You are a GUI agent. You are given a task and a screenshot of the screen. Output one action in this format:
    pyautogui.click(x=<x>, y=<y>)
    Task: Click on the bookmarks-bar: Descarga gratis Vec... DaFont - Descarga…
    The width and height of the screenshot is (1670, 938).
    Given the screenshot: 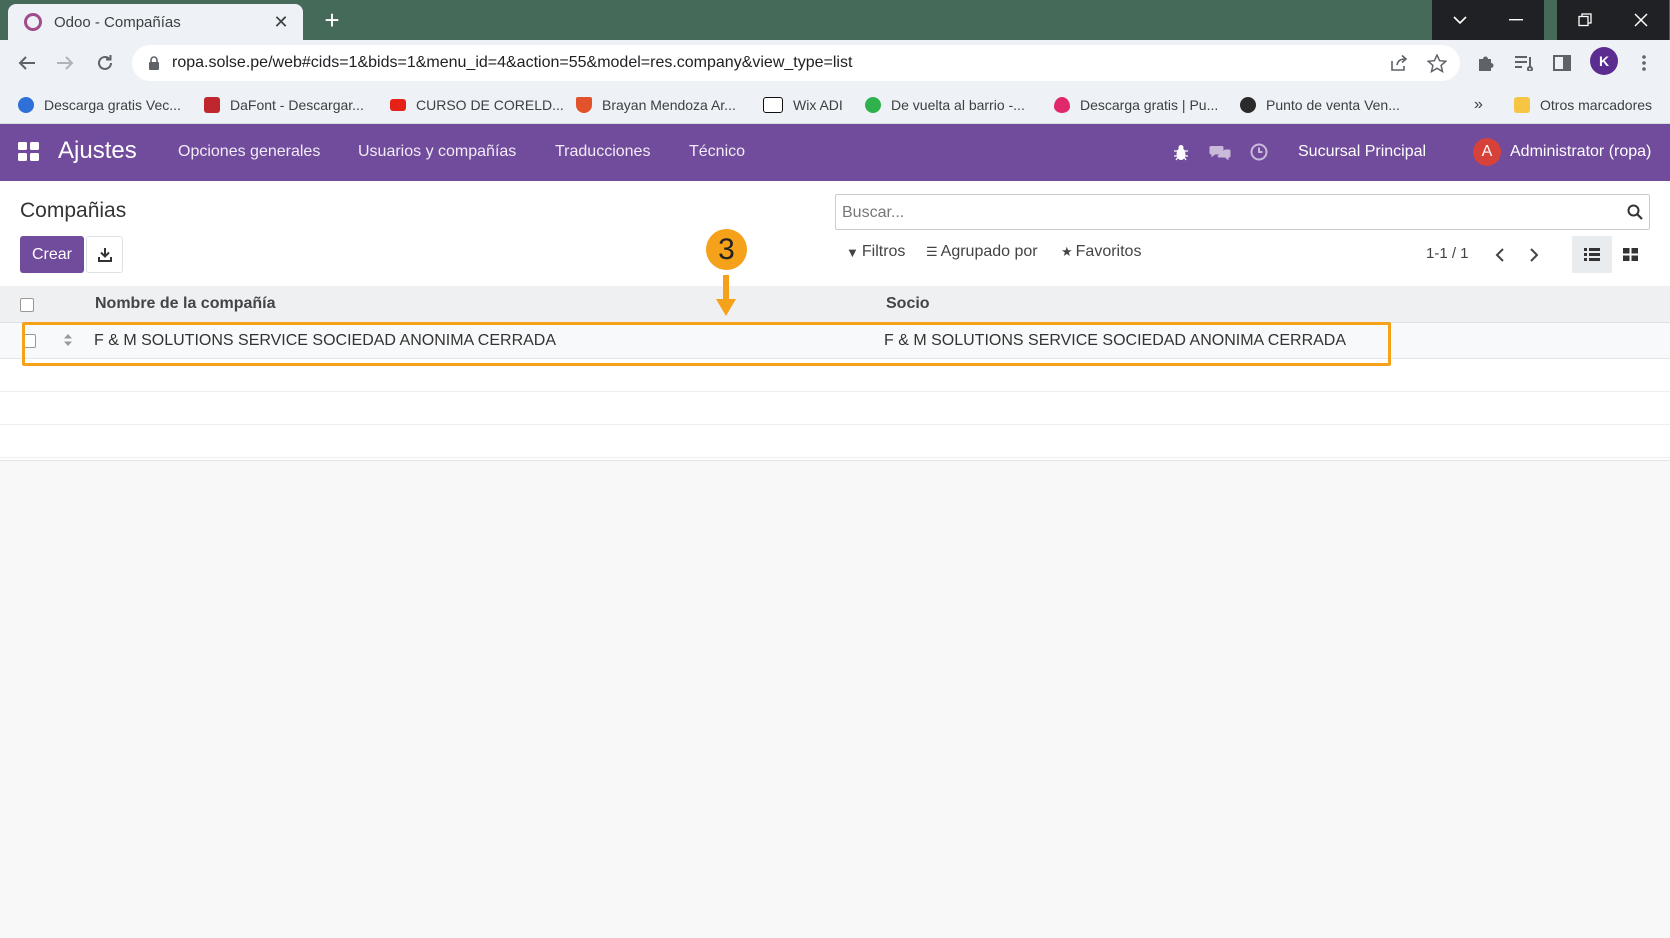 What is the action you would take?
    pyautogui.click(x=835, y=105)
    